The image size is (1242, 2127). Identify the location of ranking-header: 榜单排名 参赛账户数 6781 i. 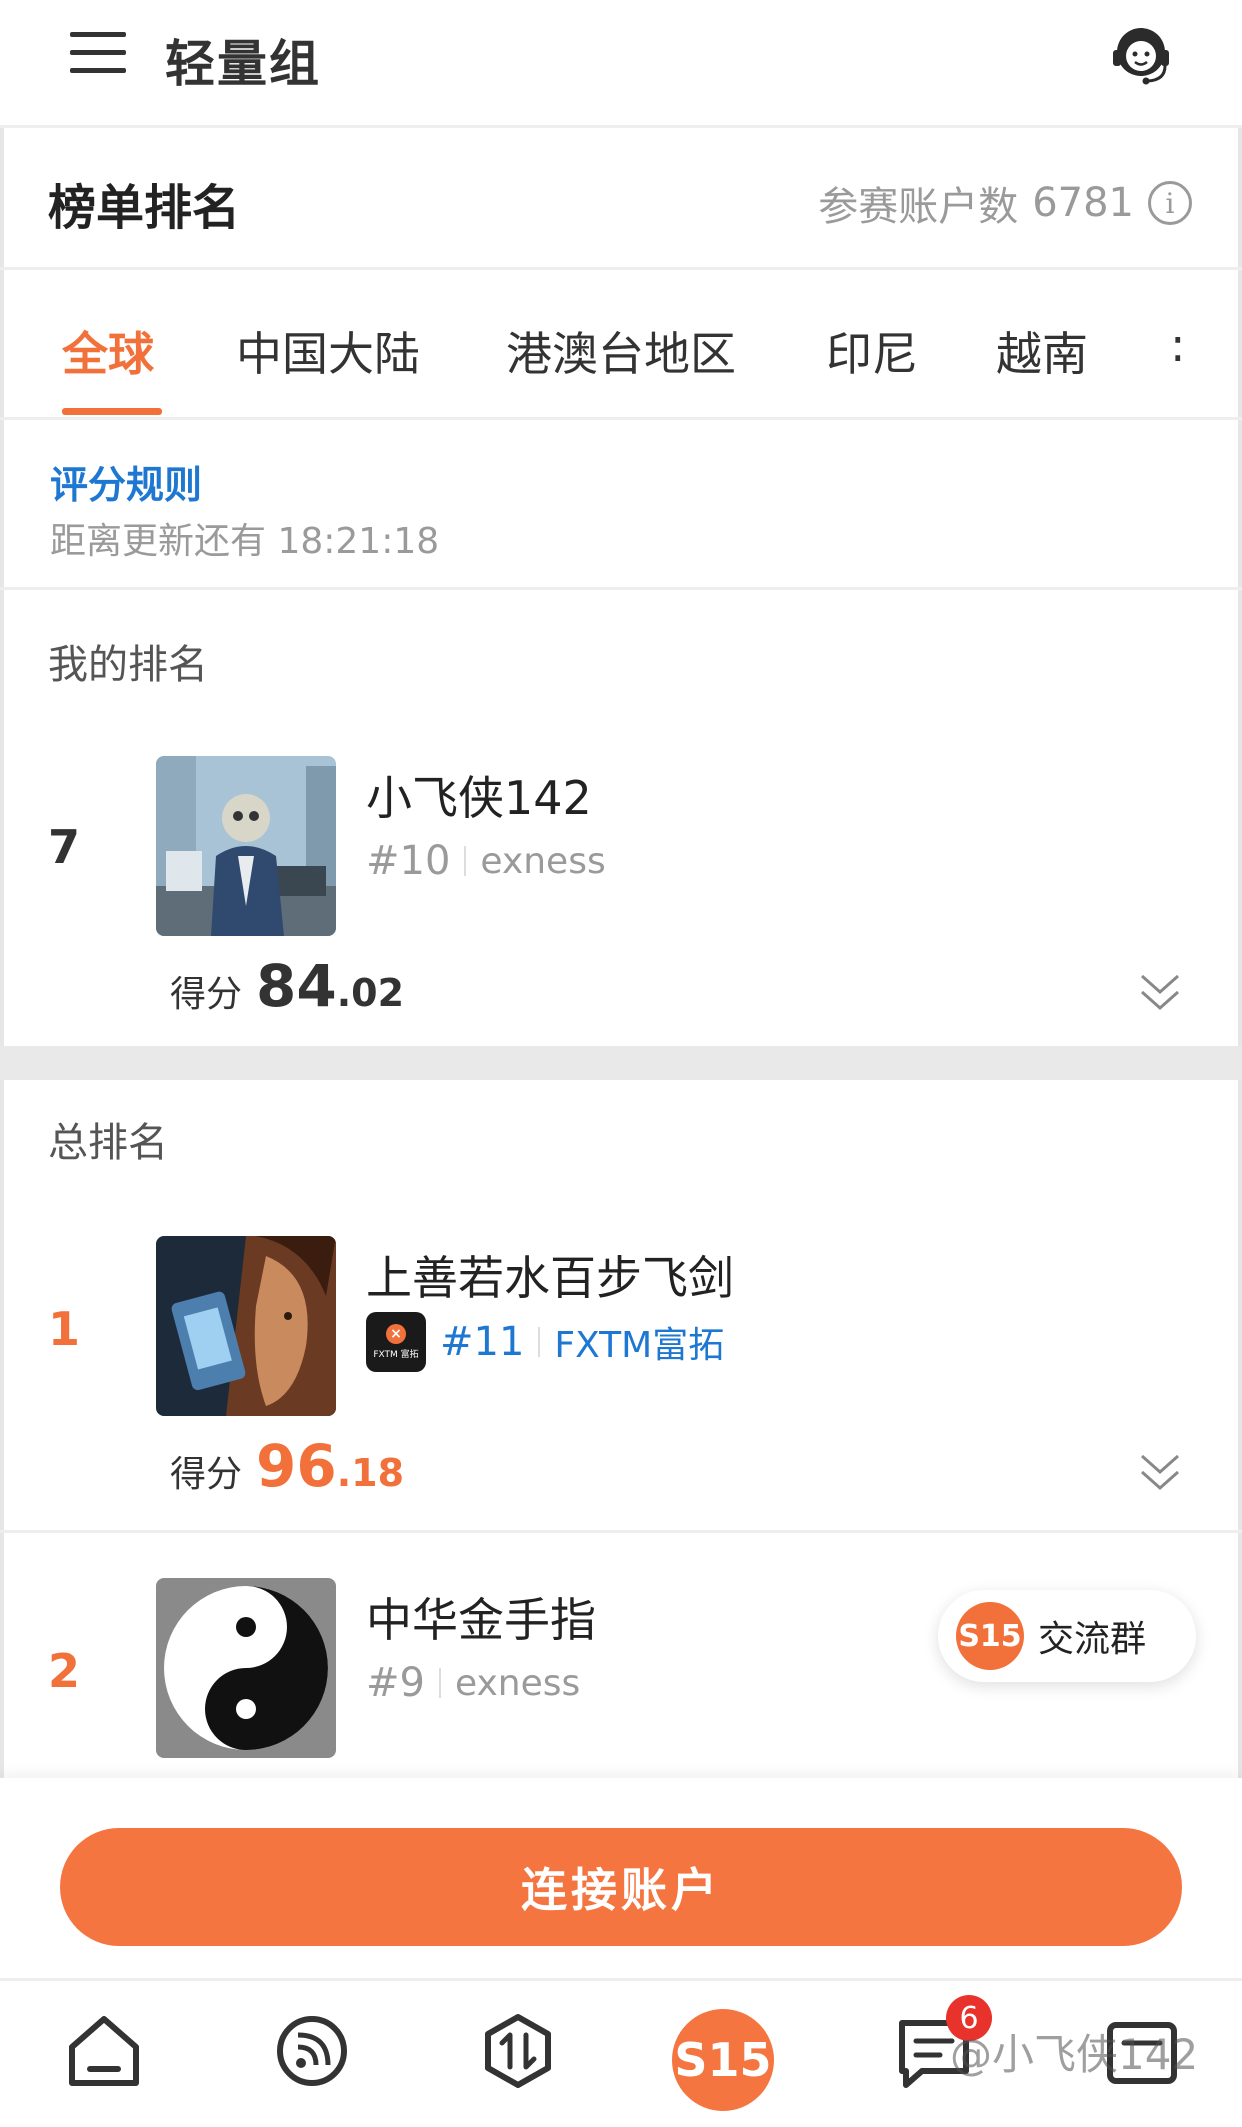
(621, 199).